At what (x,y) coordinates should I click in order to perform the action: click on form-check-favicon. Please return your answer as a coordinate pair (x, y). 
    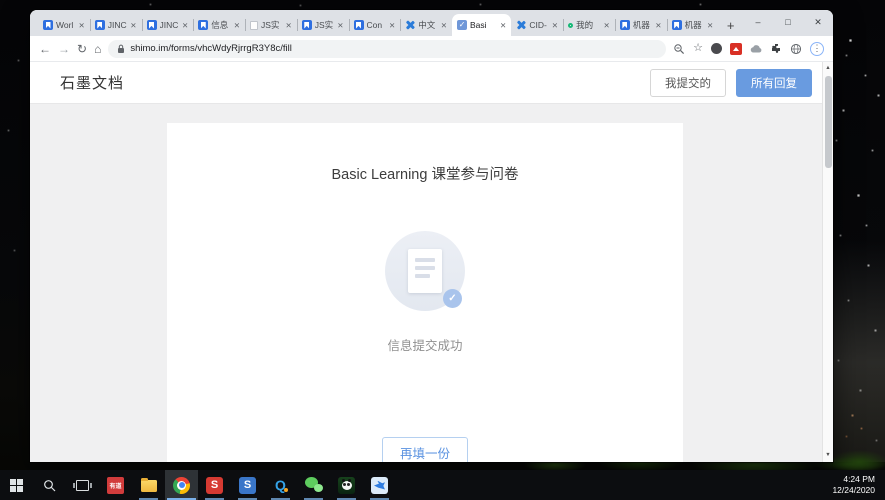
    Looking at the image, I should click on (462, 25).